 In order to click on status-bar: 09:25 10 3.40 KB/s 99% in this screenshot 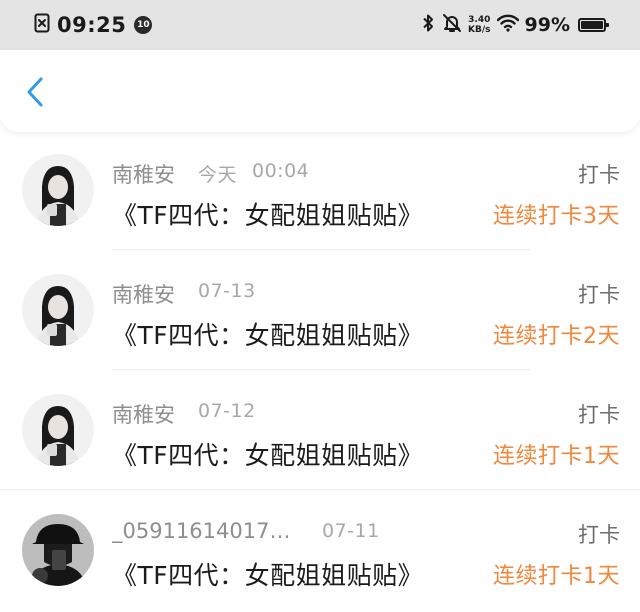, I will do `click(320, 25)`.